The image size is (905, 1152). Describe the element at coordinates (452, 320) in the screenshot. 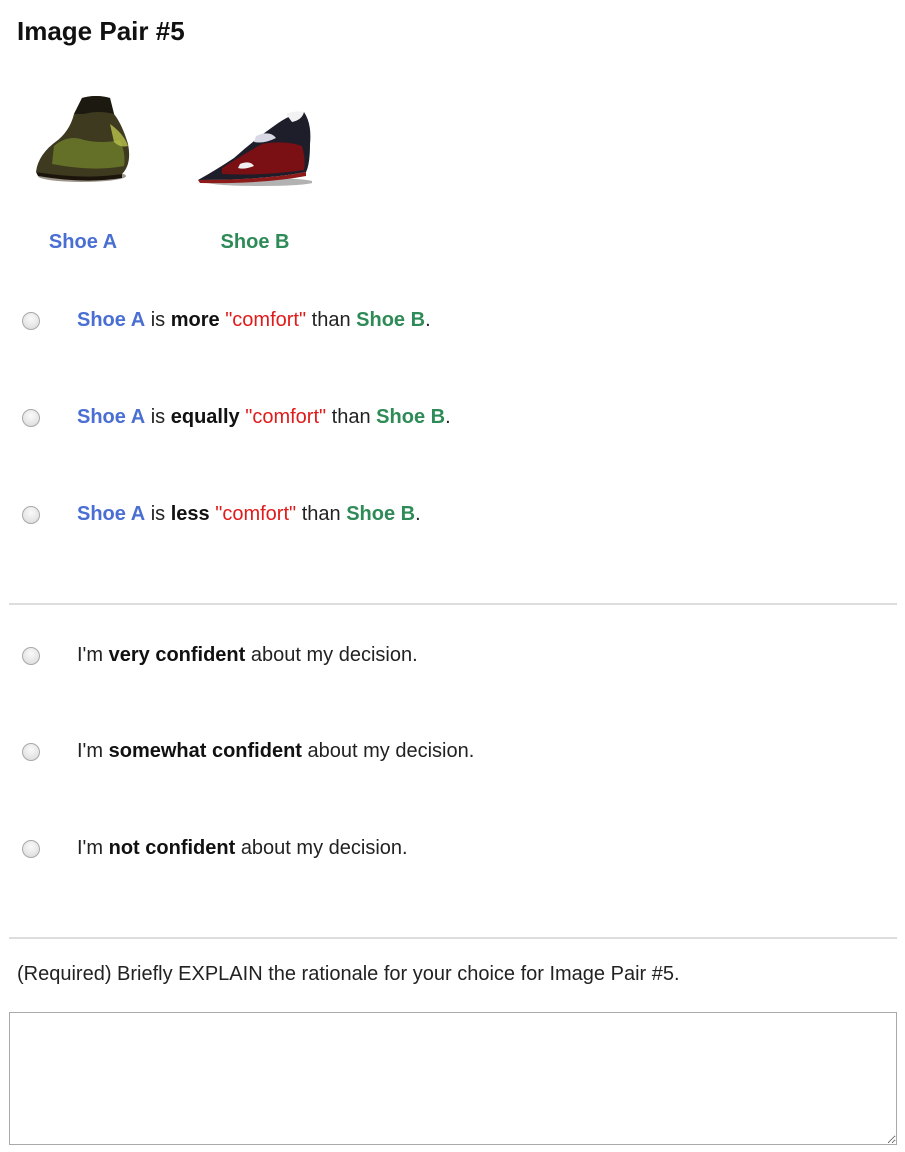

I see `comparison-option-more: Shoe A is more "comfort" than Shoe B.` at that location.